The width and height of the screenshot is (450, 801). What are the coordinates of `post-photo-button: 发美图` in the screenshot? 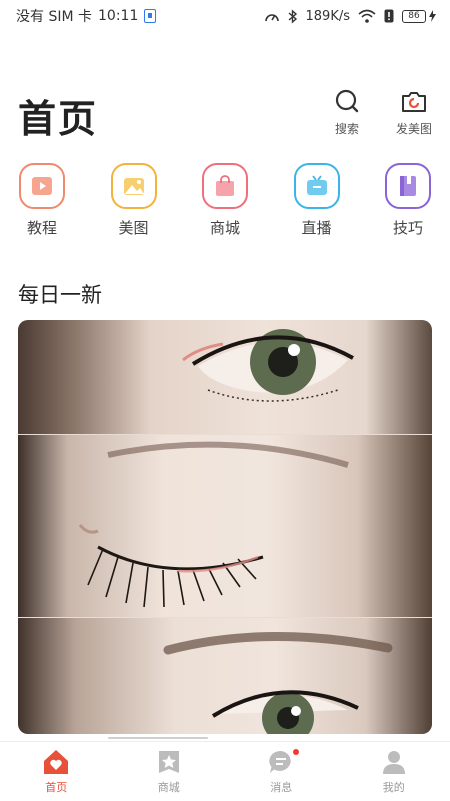 It's located at (414, 112).